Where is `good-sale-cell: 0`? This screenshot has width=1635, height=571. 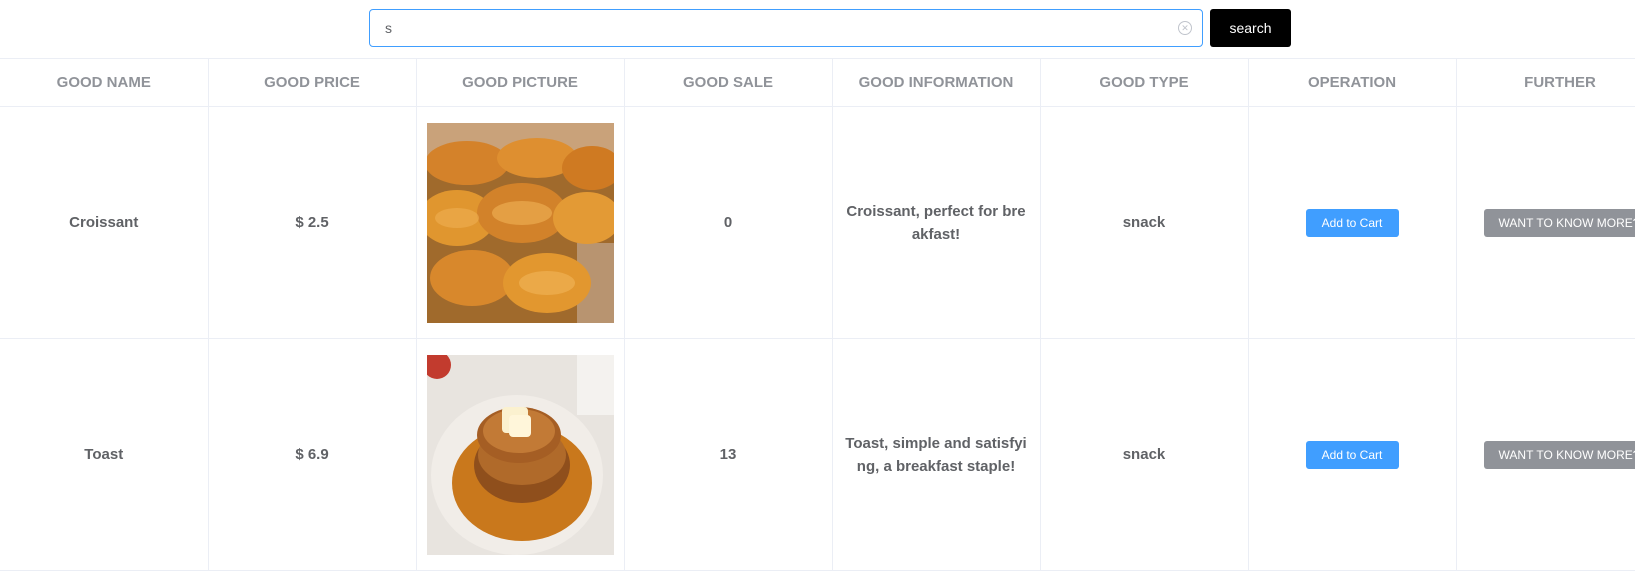 good-sale-cell: 0 is located at coordinates (728, 222).